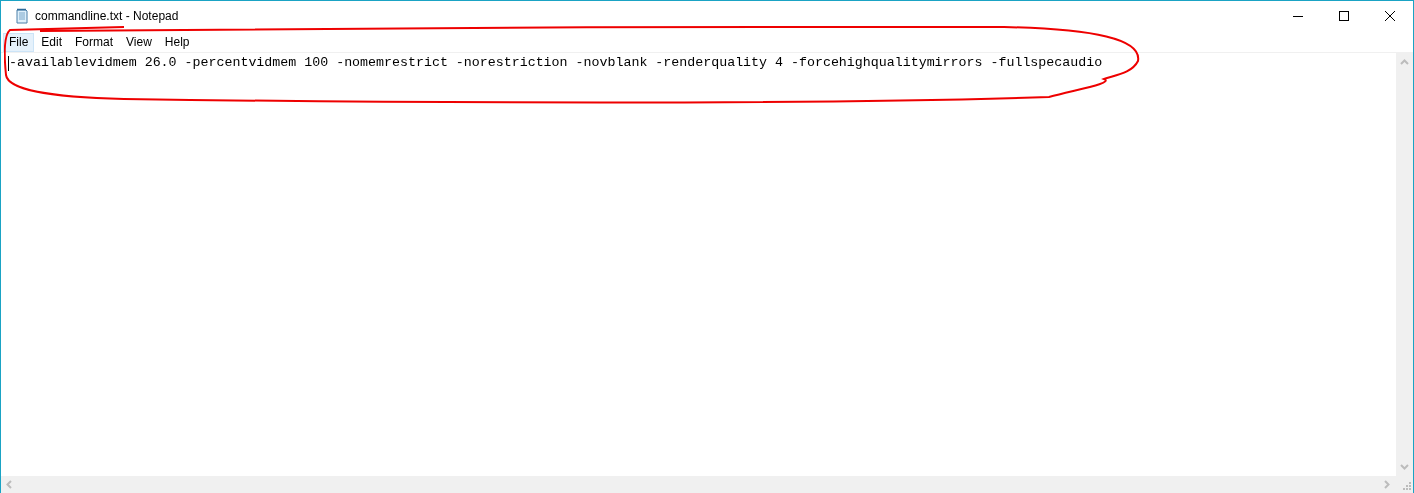 Image resolution: width=1414 pixels, height=493 pixels. I want to click on close-icon, so click(1390, 16).